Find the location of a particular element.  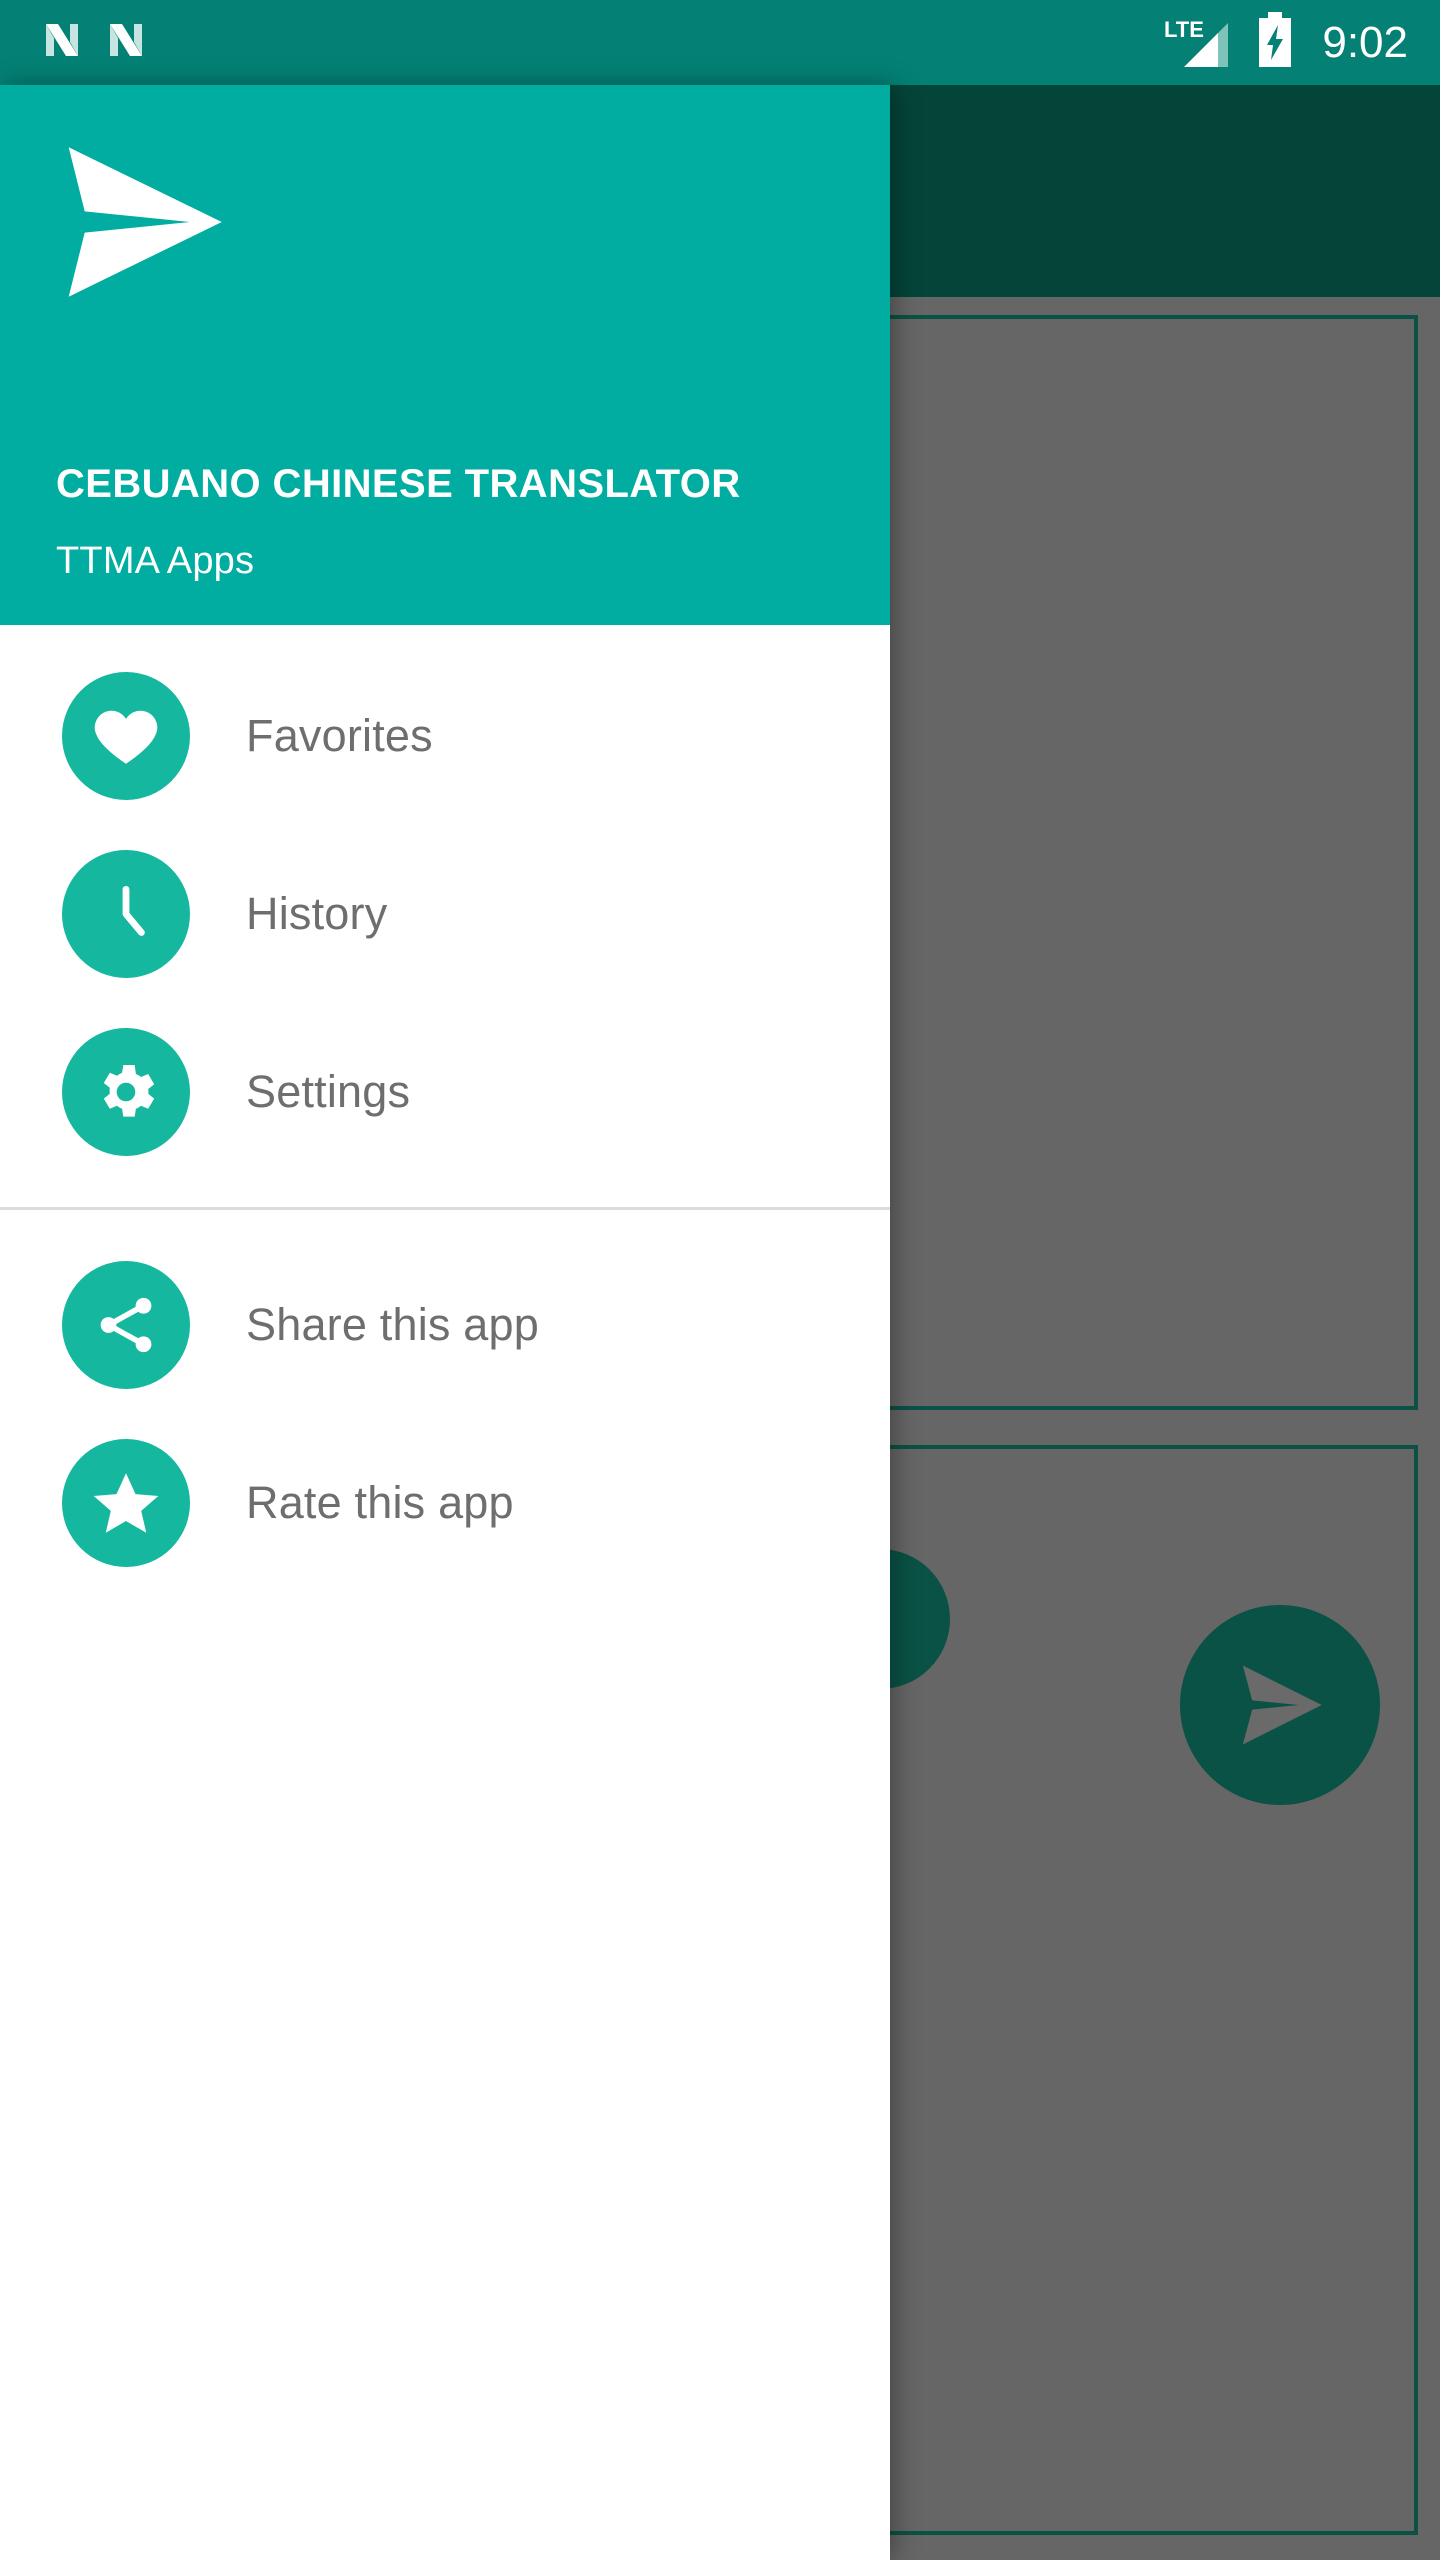

clock-icon is located at coordinates (126, 914).